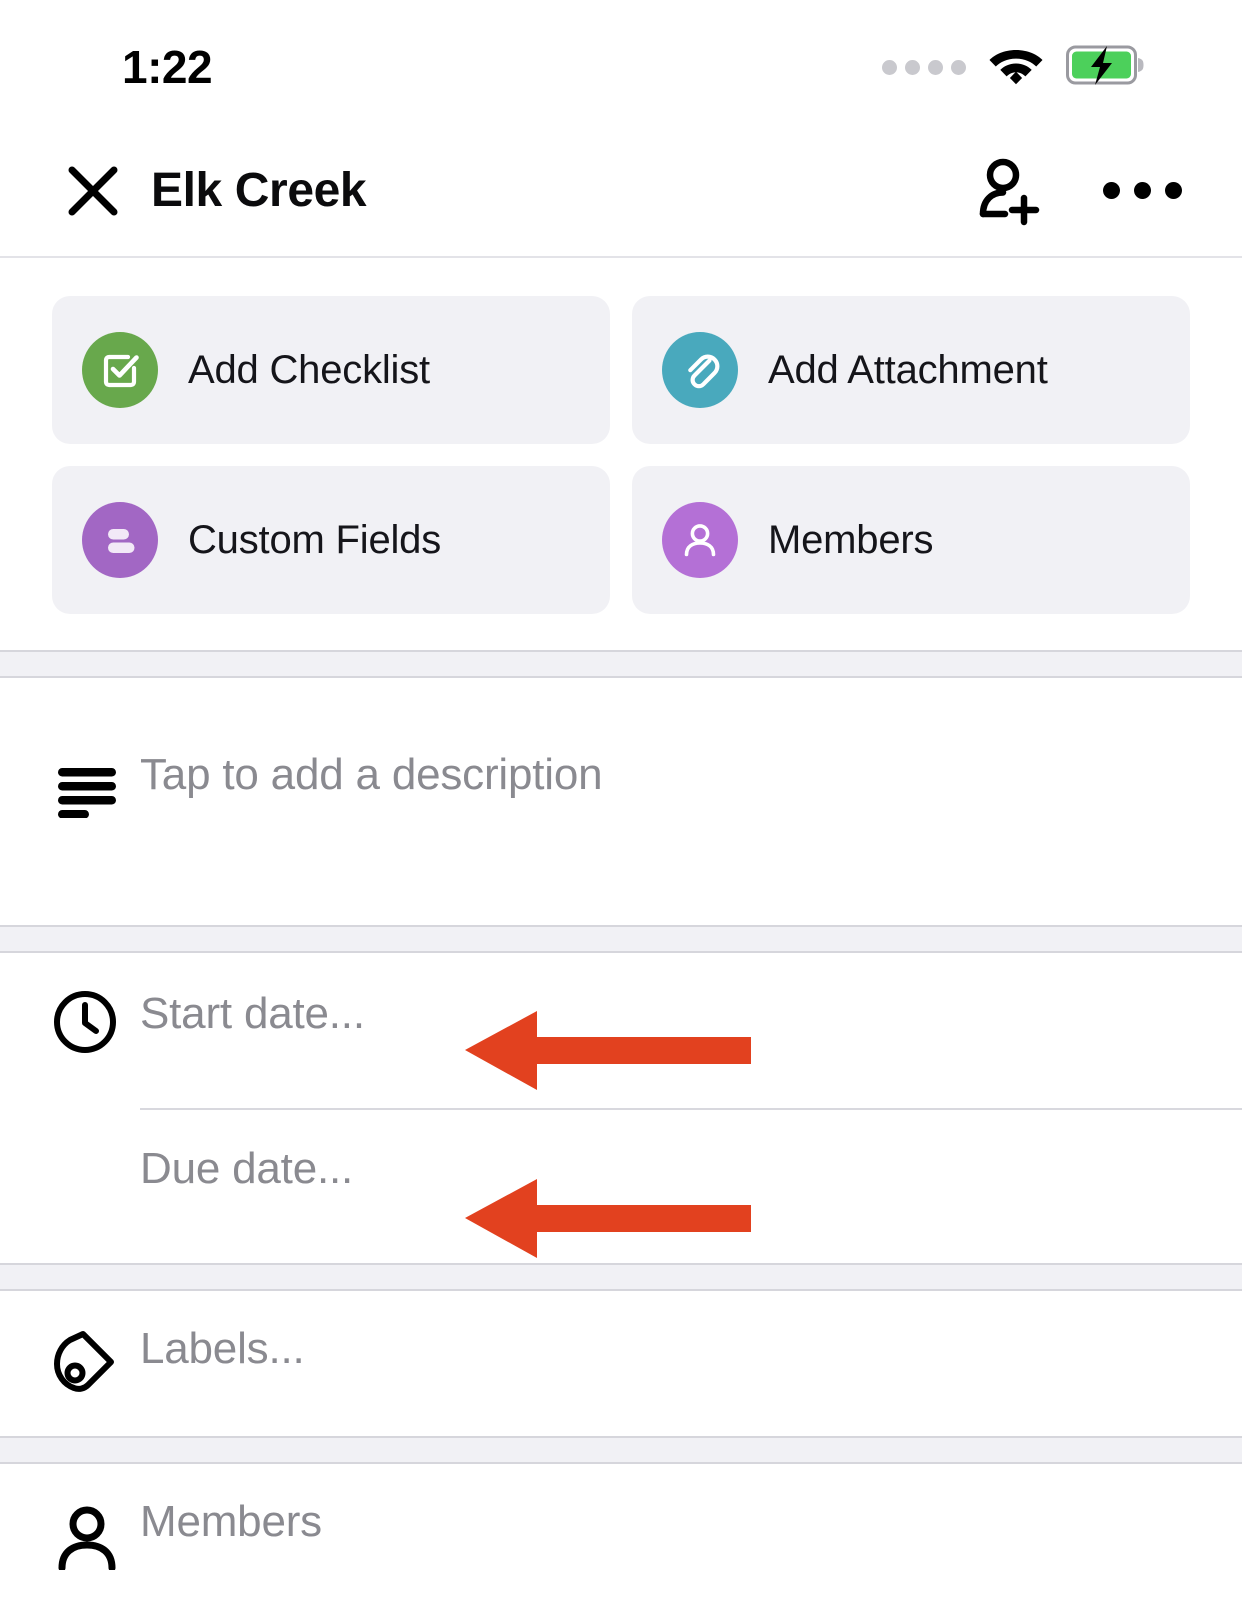  What do you see at coordinates (1106, 67) in the screenshot?
I see `battery-charging-icon` at bounding box center [1106, 67].